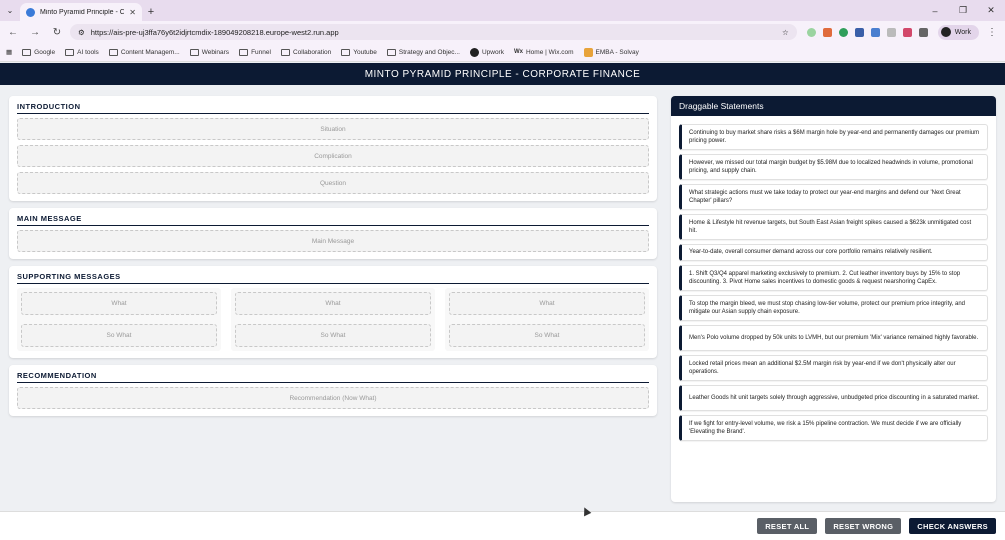 The height and width of the screenshot is (540, 1005). What do you see at coordinates (518, 52) in the screenshot?
I see `wix-icon: Wx` at bounding box center [518, 52].